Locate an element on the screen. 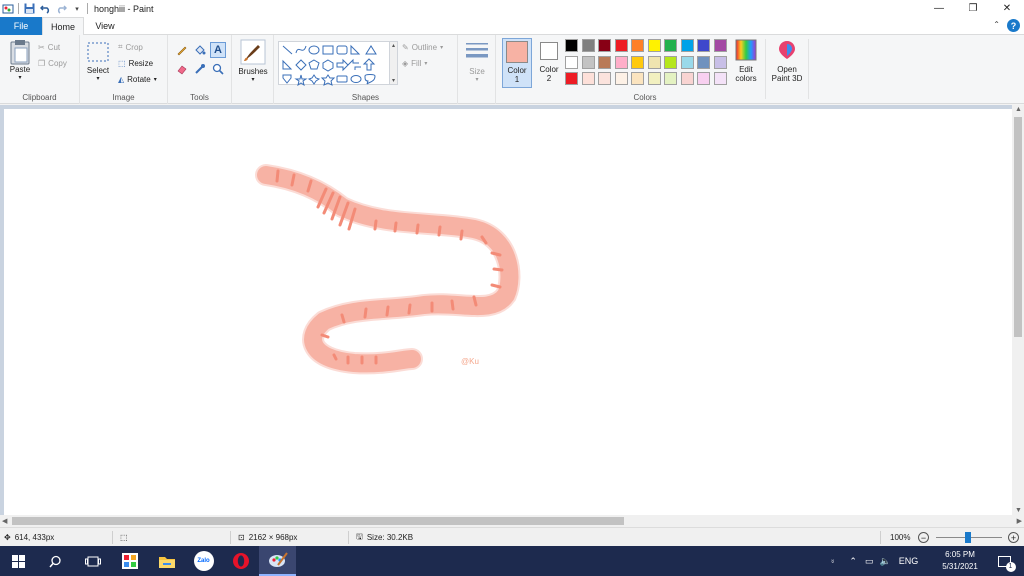  taskbar-paint is located at coordinates (277, 561).